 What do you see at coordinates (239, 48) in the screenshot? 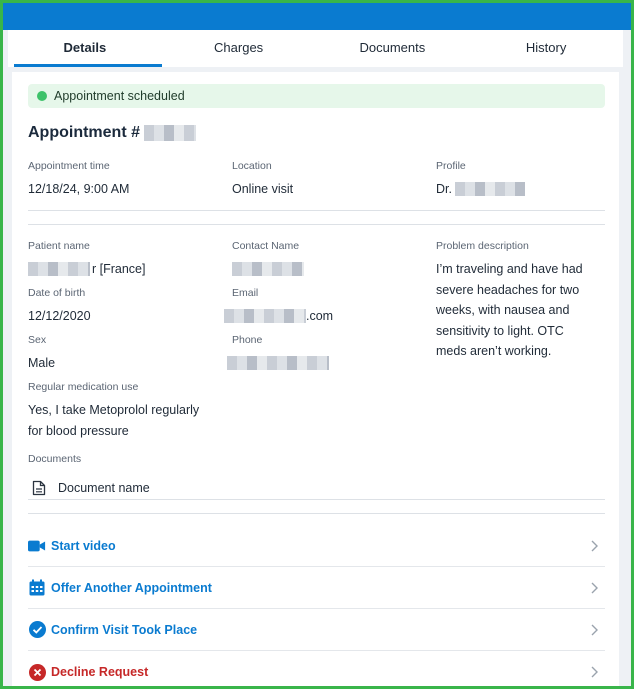
I see `tab-charges: Charges` at bounding box center [239, 48].